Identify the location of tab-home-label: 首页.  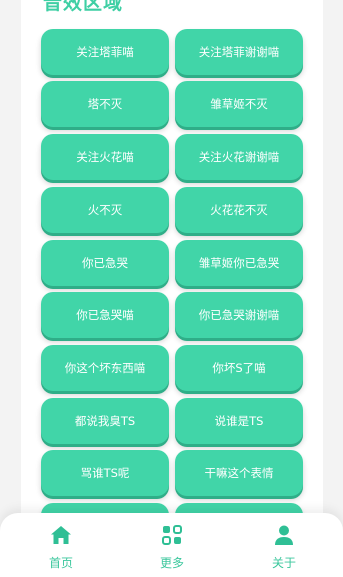
(60, 563).